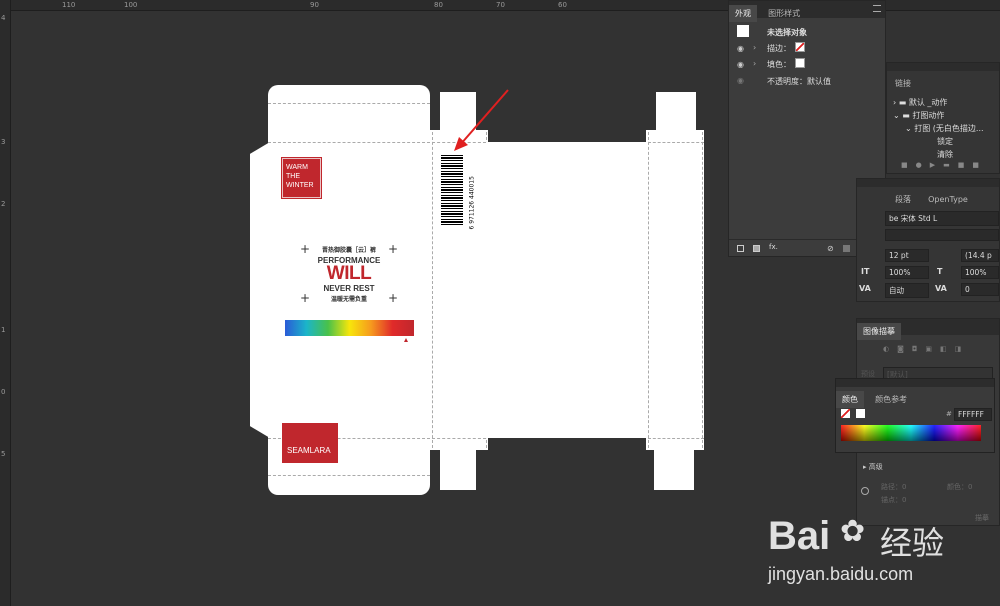 The image size is (1000, 606). What do you see at coordinates (438, 5) in the screenshot?
I see `ruler-mark: 80` at bounding box center [438, 5].